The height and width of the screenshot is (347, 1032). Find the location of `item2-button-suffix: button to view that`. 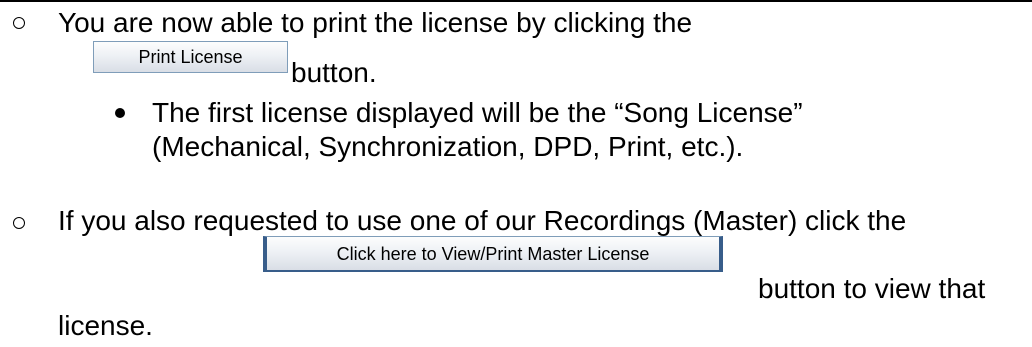

item2-button-suffix: button to view that is located at coordinates (872, 288).